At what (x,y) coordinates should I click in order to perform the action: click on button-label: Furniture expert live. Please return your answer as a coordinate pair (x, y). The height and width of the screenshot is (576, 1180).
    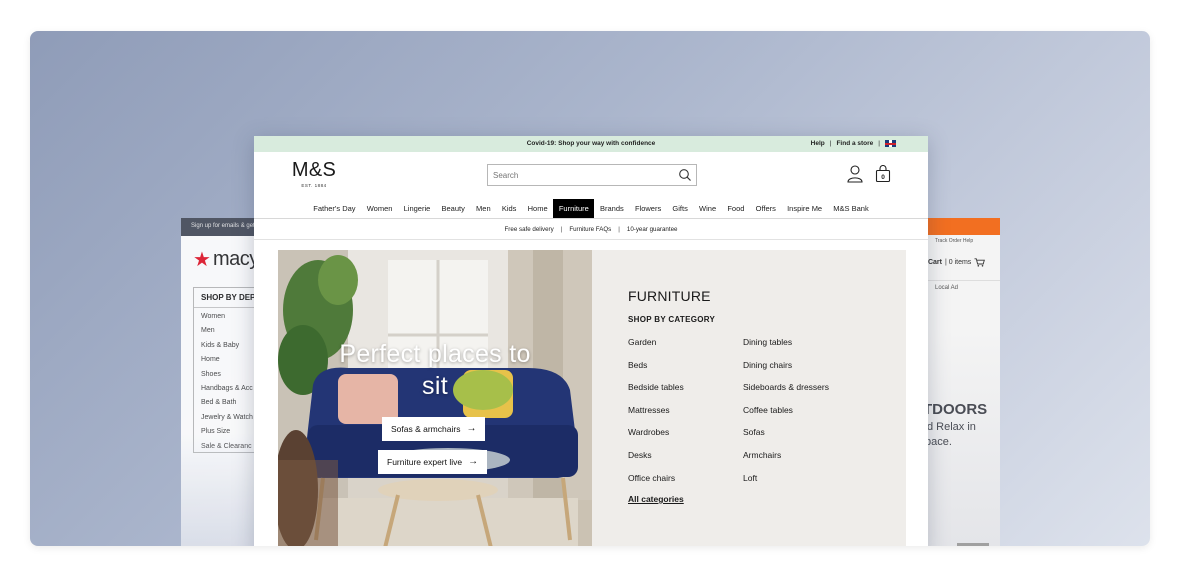
    Looking at the image, I should click on (425, 462).